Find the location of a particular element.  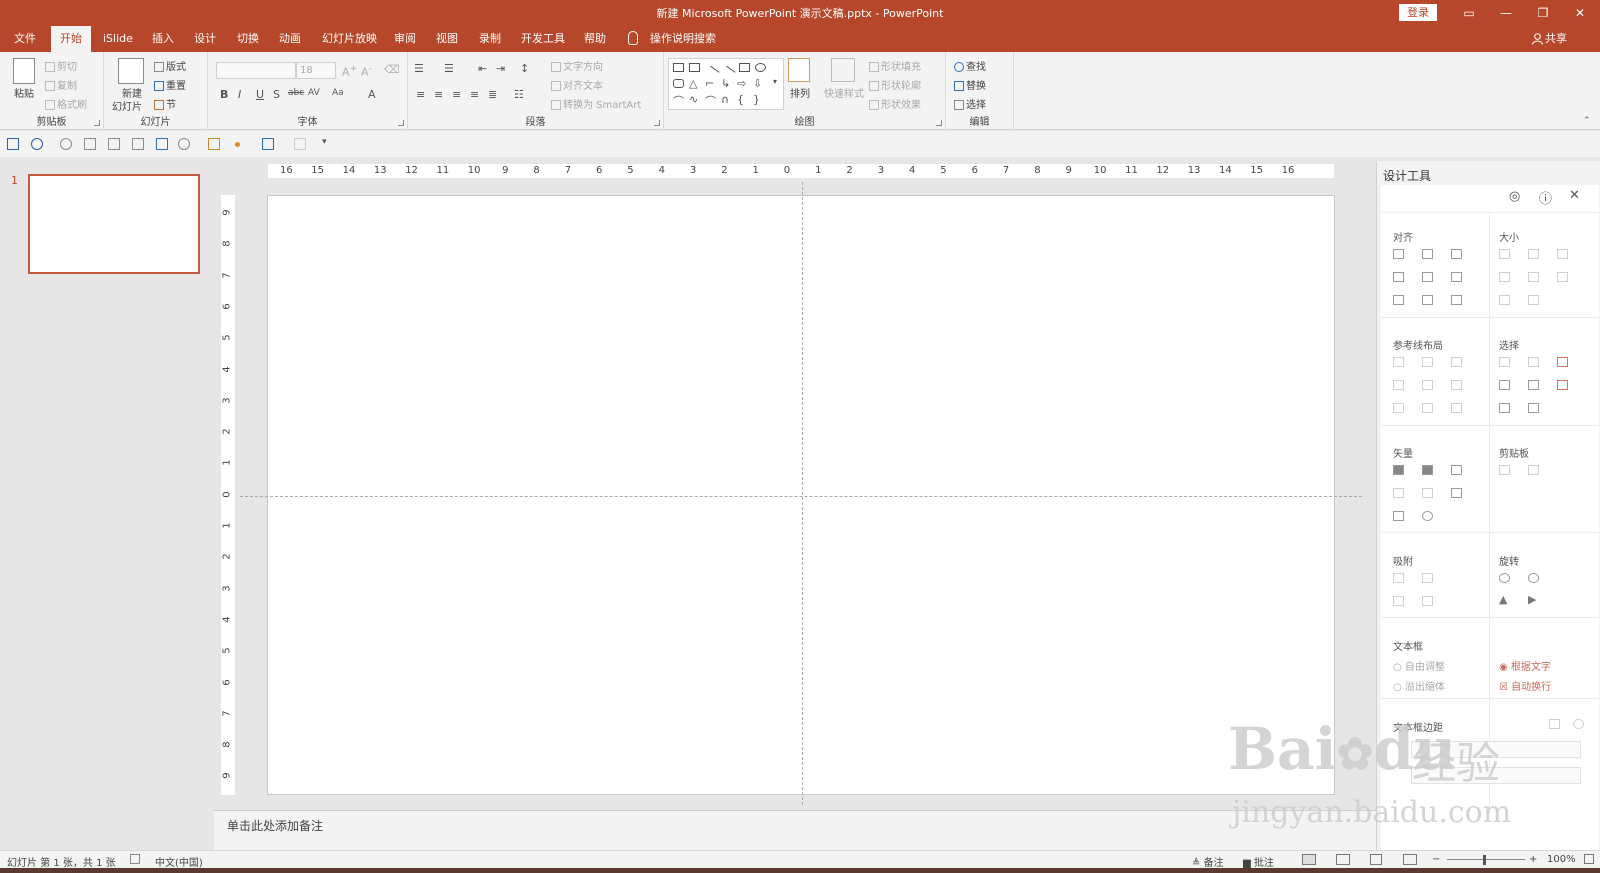

shapes-qat-icon is located at coordinates (162, 144).